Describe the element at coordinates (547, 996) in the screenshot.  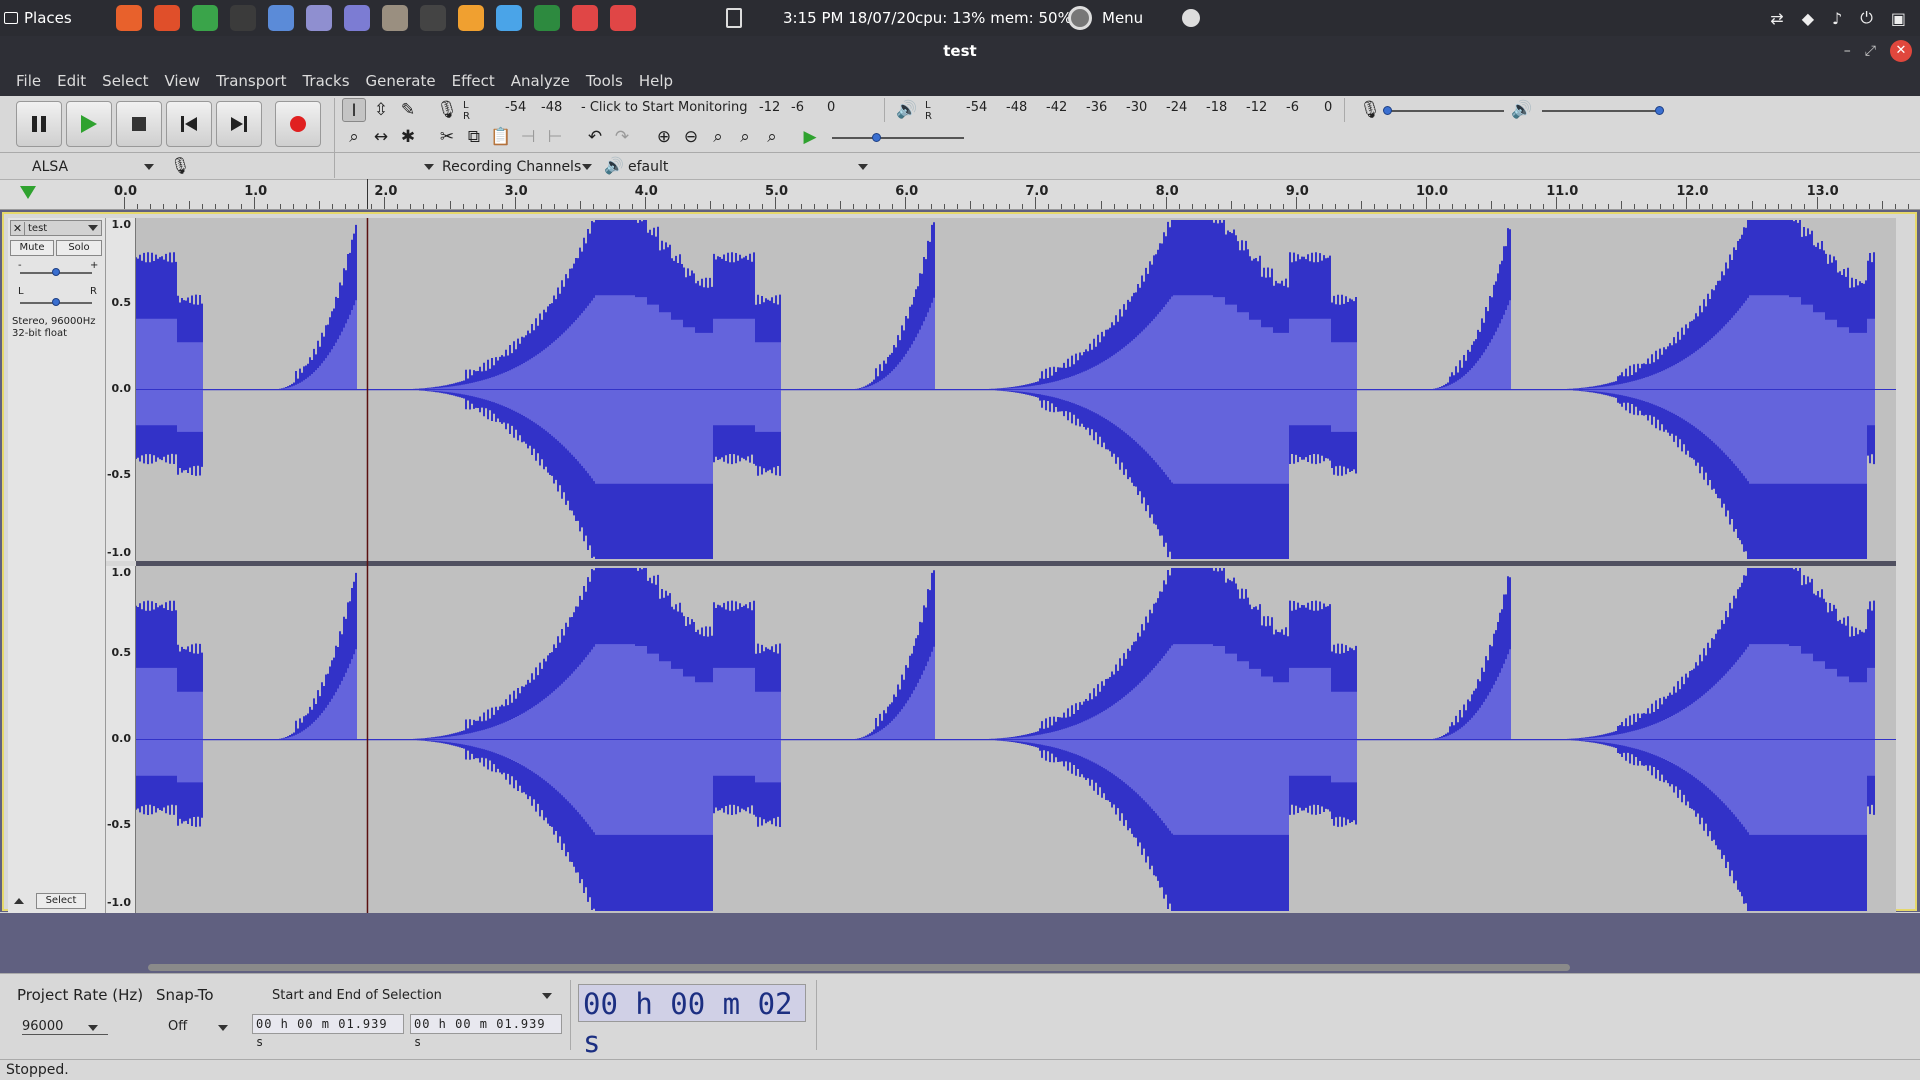
I see `selection-mode-dropdown-icon` at that location.